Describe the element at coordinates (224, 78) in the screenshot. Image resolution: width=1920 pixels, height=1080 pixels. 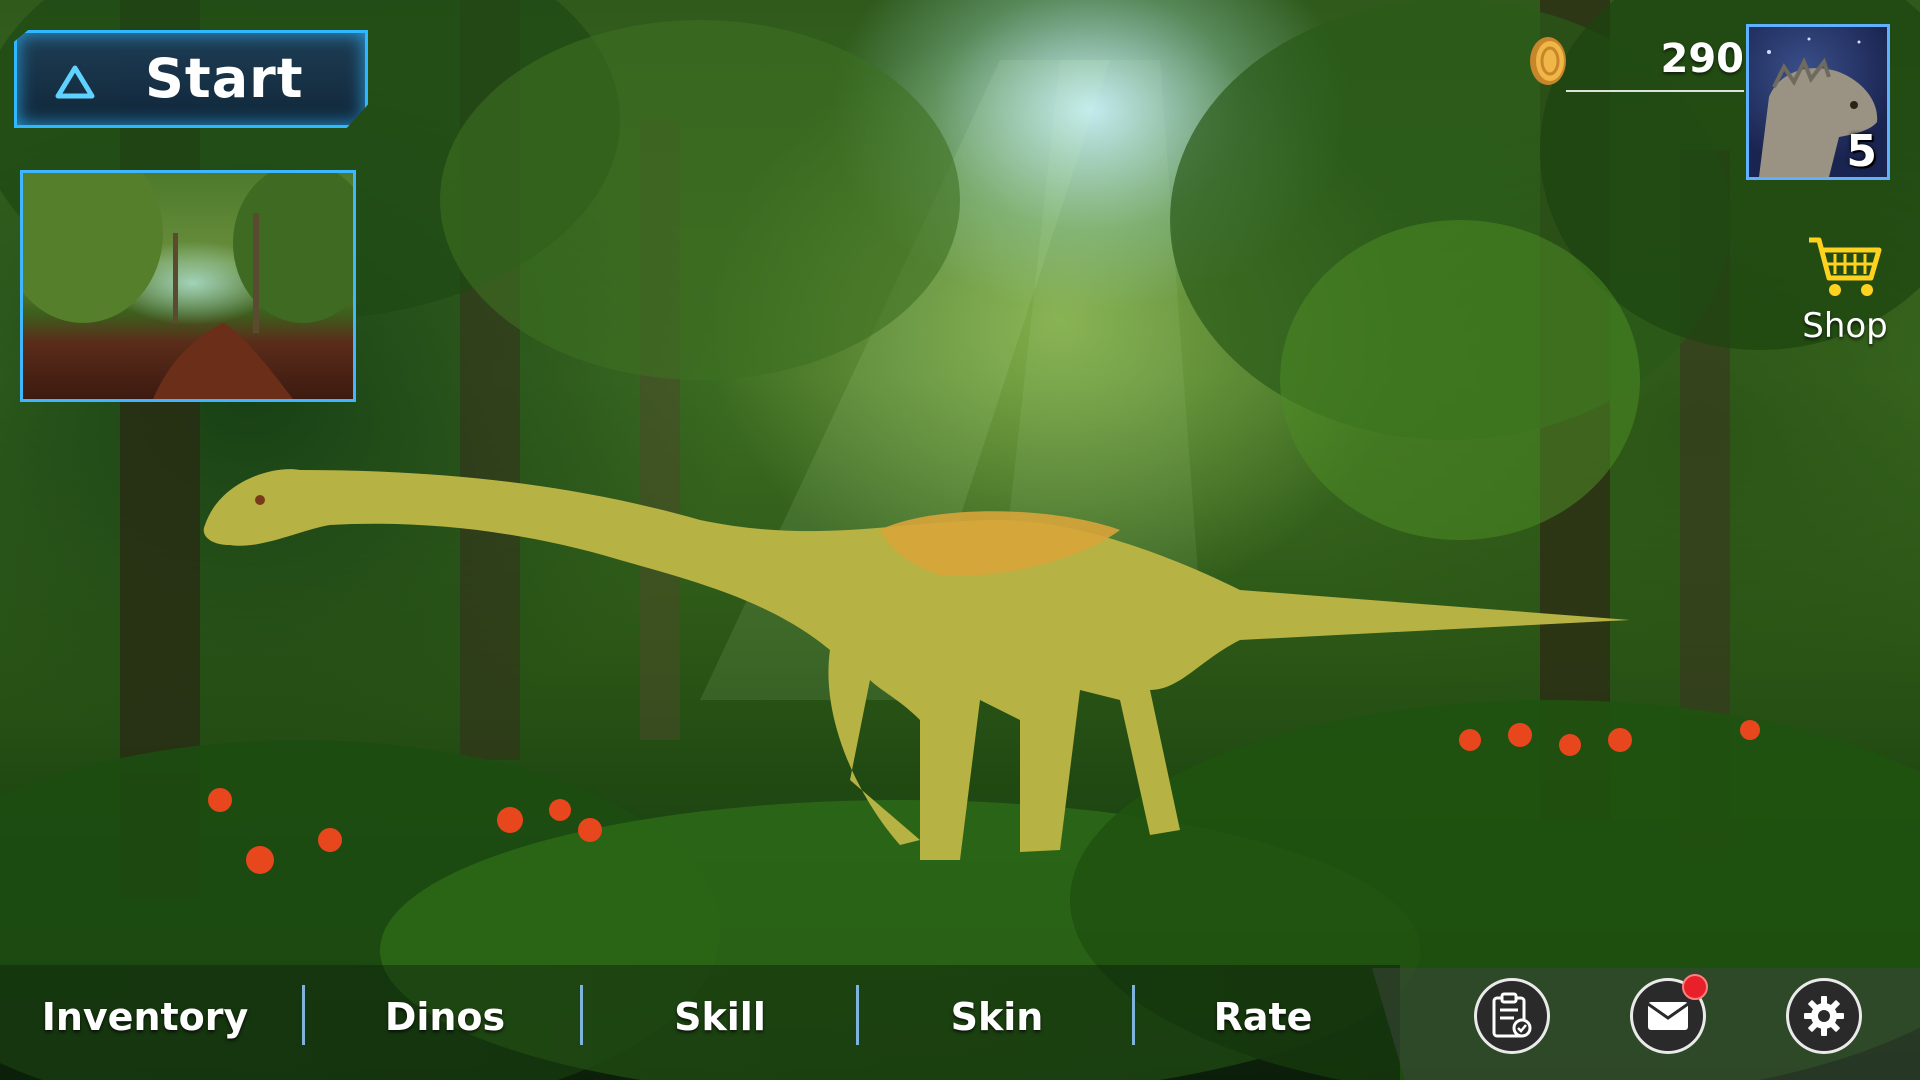
I see `start-button-label: Start` at that location.